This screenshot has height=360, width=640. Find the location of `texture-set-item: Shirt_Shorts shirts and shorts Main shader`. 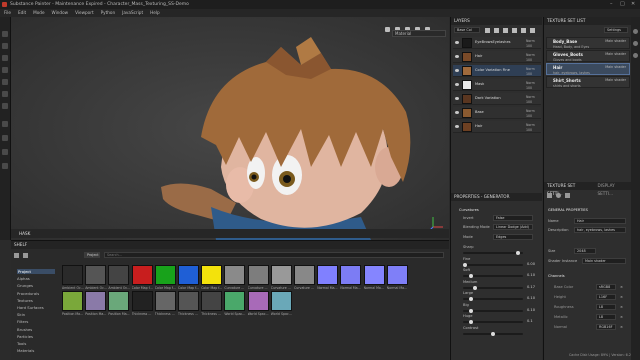

texture-set-item: Shirt_Shorts shirts and shorts Main shader is located at coordinates (588, 82).